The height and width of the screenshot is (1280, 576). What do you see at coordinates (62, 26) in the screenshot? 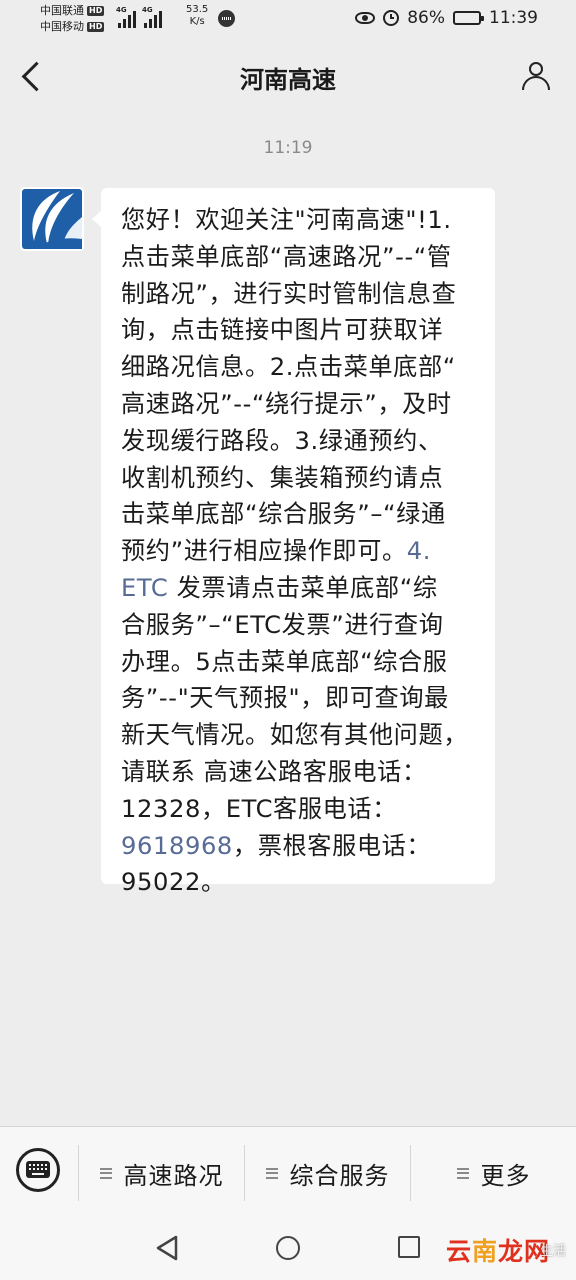
I see `carrier-2-label: 中国移动` at bounding box center [62, 26].